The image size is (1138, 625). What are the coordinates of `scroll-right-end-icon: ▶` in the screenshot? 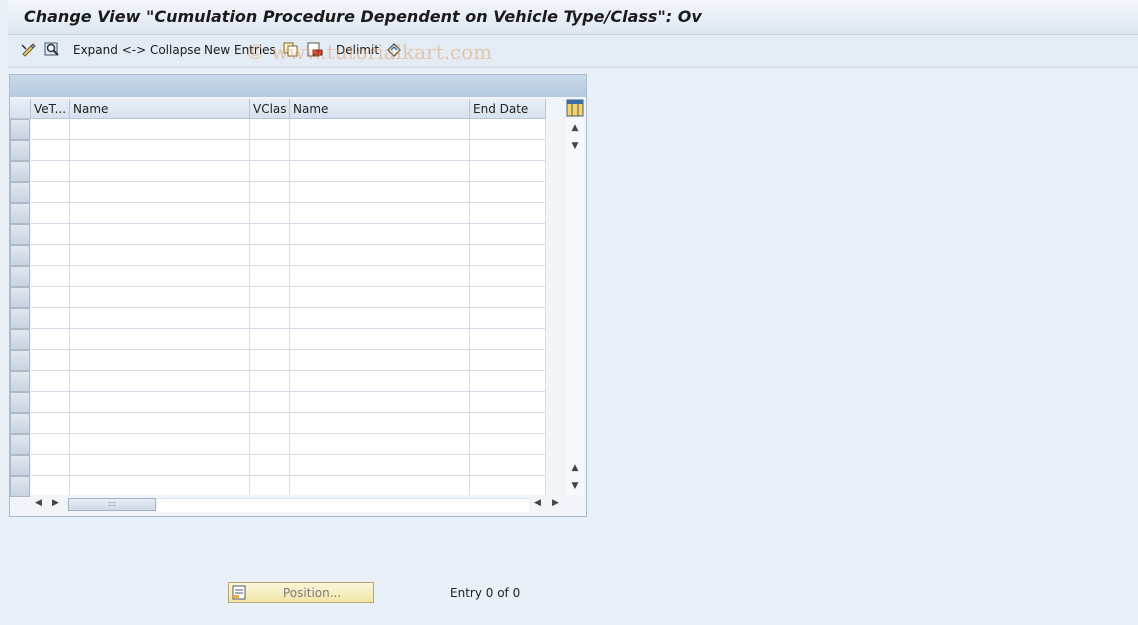 It's located at (555, 503).